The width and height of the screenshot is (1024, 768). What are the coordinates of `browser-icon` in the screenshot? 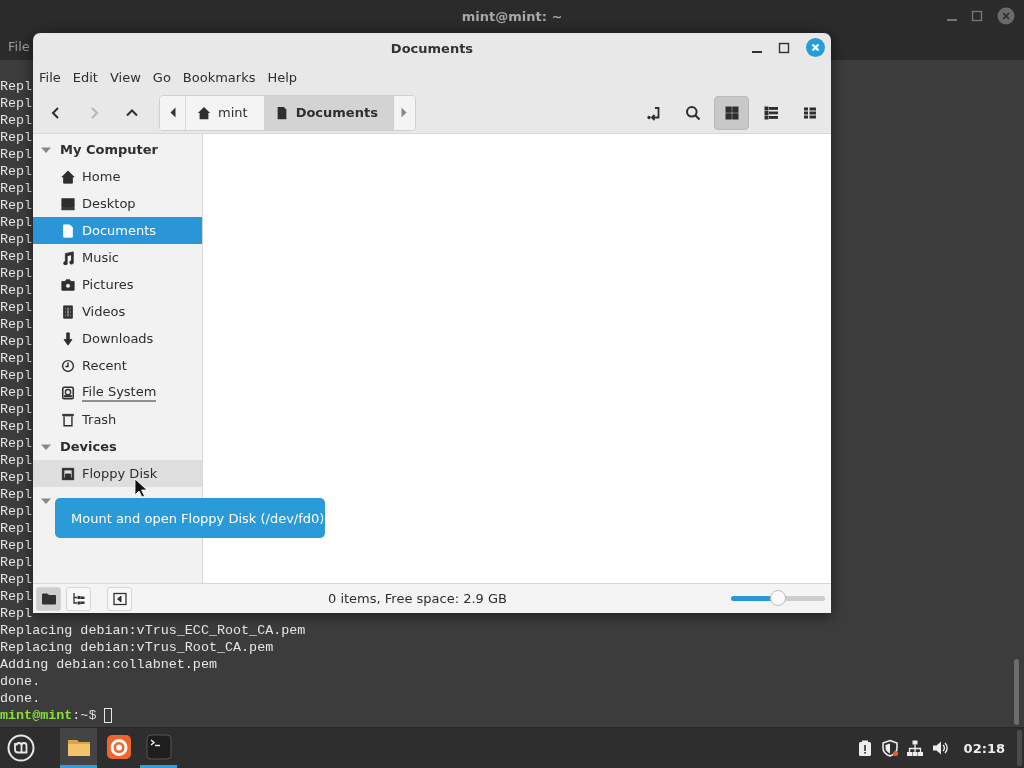 It's located at (118, 746).